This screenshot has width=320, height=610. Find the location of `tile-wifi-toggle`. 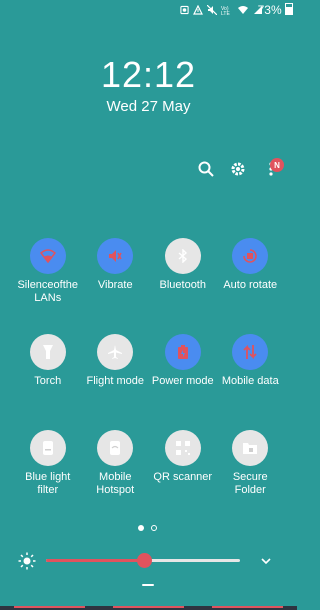

tile-wifi-toggle is located at coordinates (47, 256).